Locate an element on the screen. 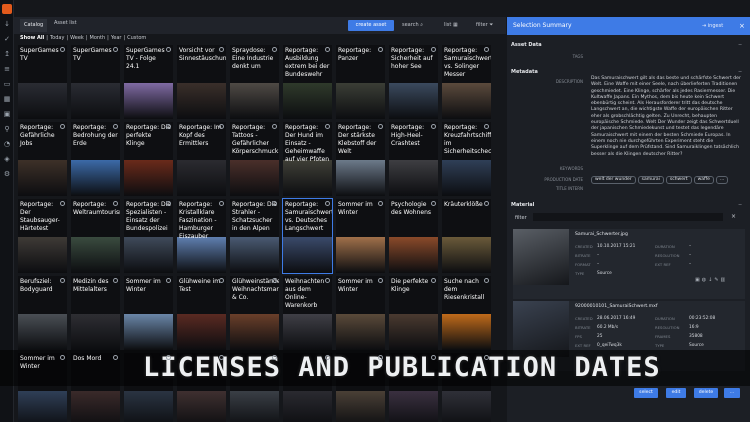 This screenshot has width=750, height=422. monitor-icon: ▣ is located at coordinates (7, 114).